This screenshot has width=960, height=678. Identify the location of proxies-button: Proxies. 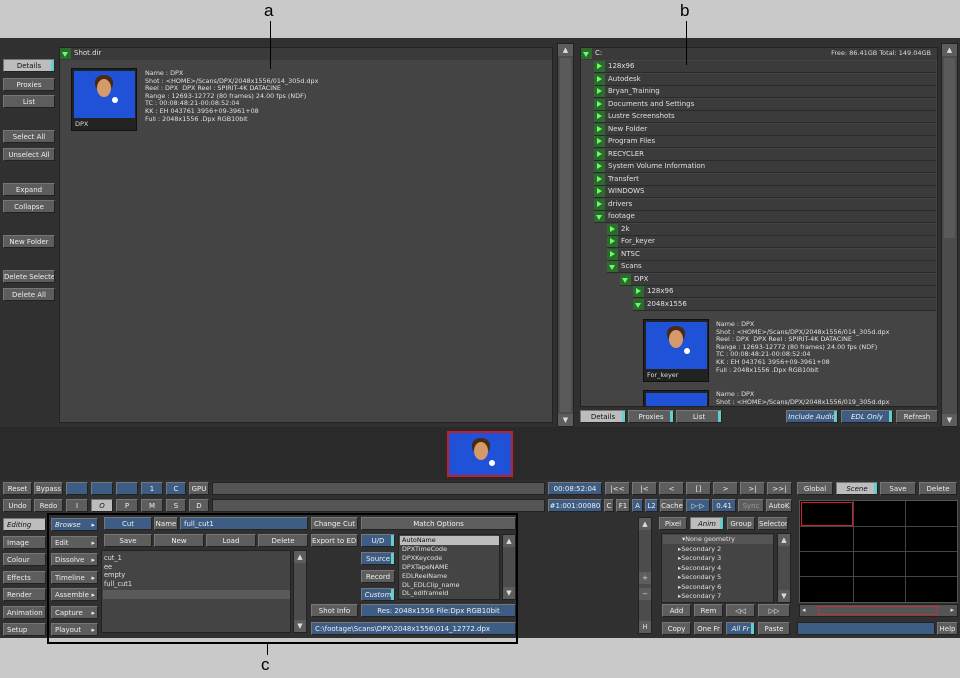
(29, 84).